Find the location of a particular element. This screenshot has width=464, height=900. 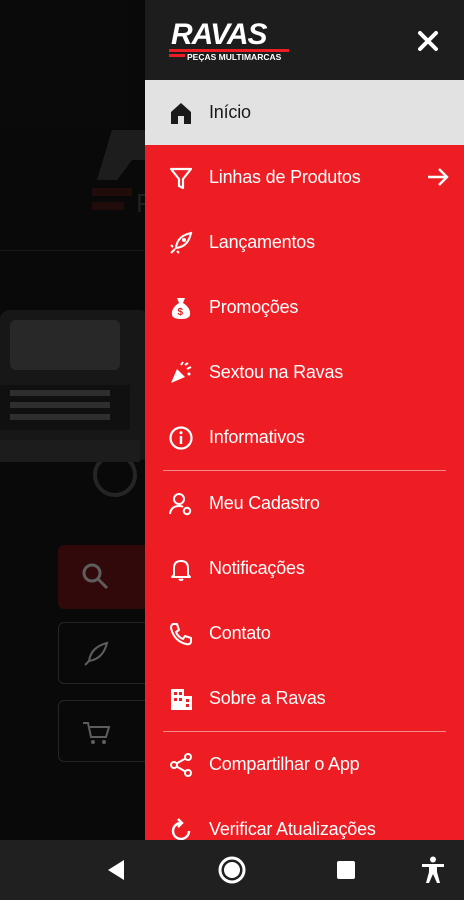

svg-text: PEÇAS MULTIMARCAS is located at coordinates (234, 57).